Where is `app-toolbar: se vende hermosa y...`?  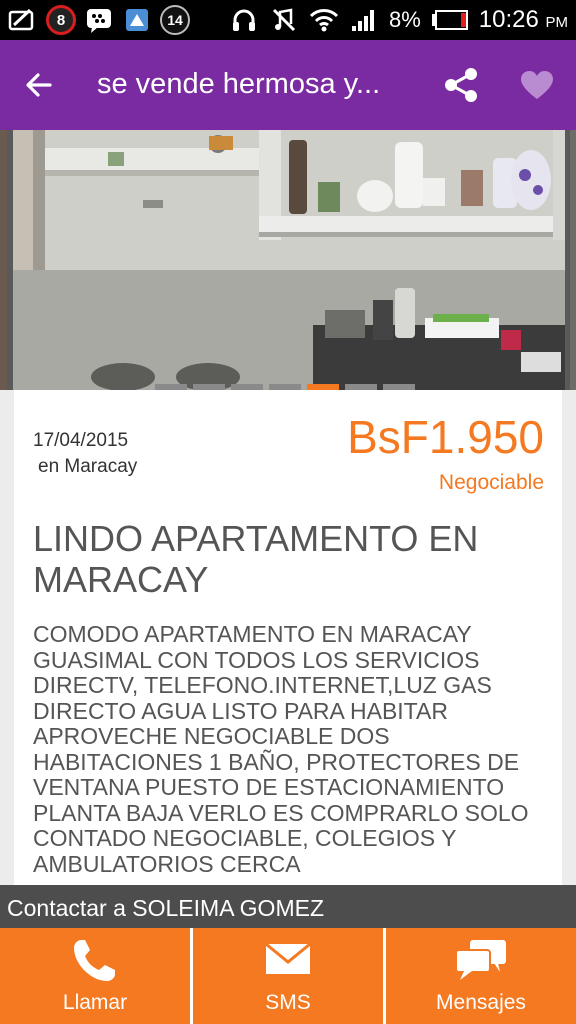 app-toolbar: se vende hermosa y... is located at coordinates (288, 85).